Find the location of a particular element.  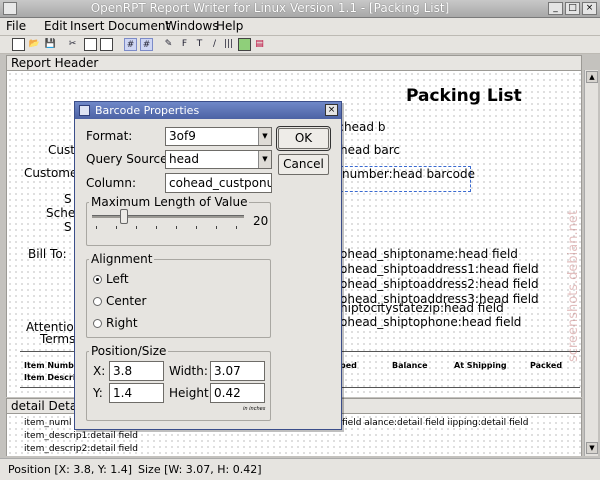

dialog-menu-icon is located at coordinates (84, 110).